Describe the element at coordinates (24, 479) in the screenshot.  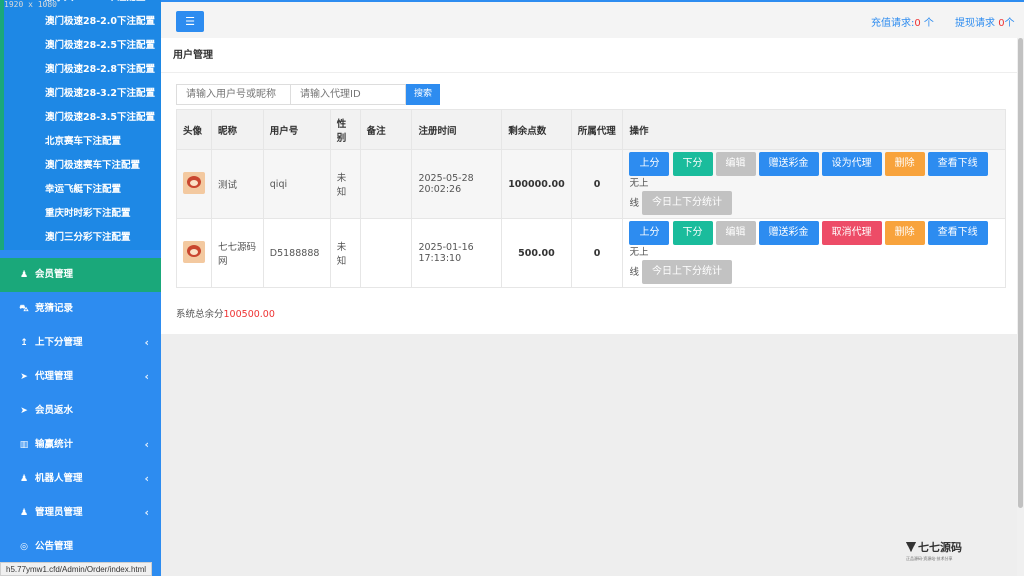
I see `person-icon: ♟` at that location.